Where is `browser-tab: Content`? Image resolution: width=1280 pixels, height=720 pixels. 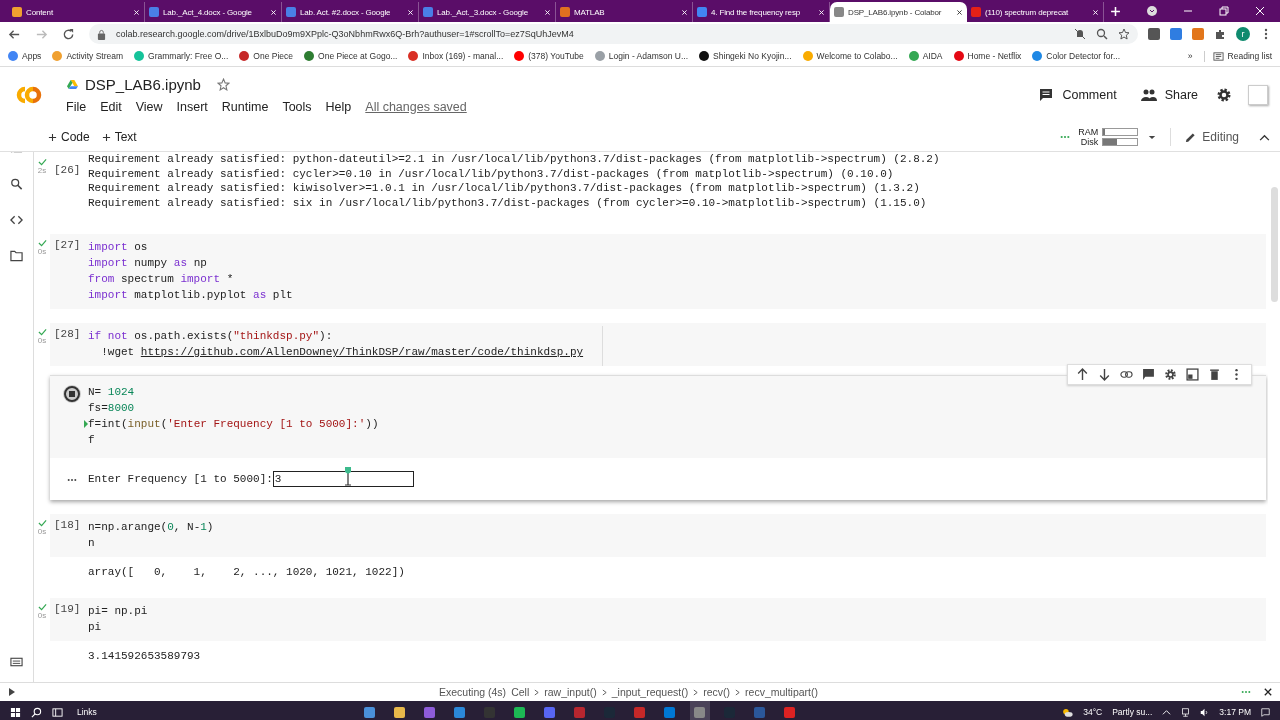
browser-tab: Content is located at coordinates (76, 12).